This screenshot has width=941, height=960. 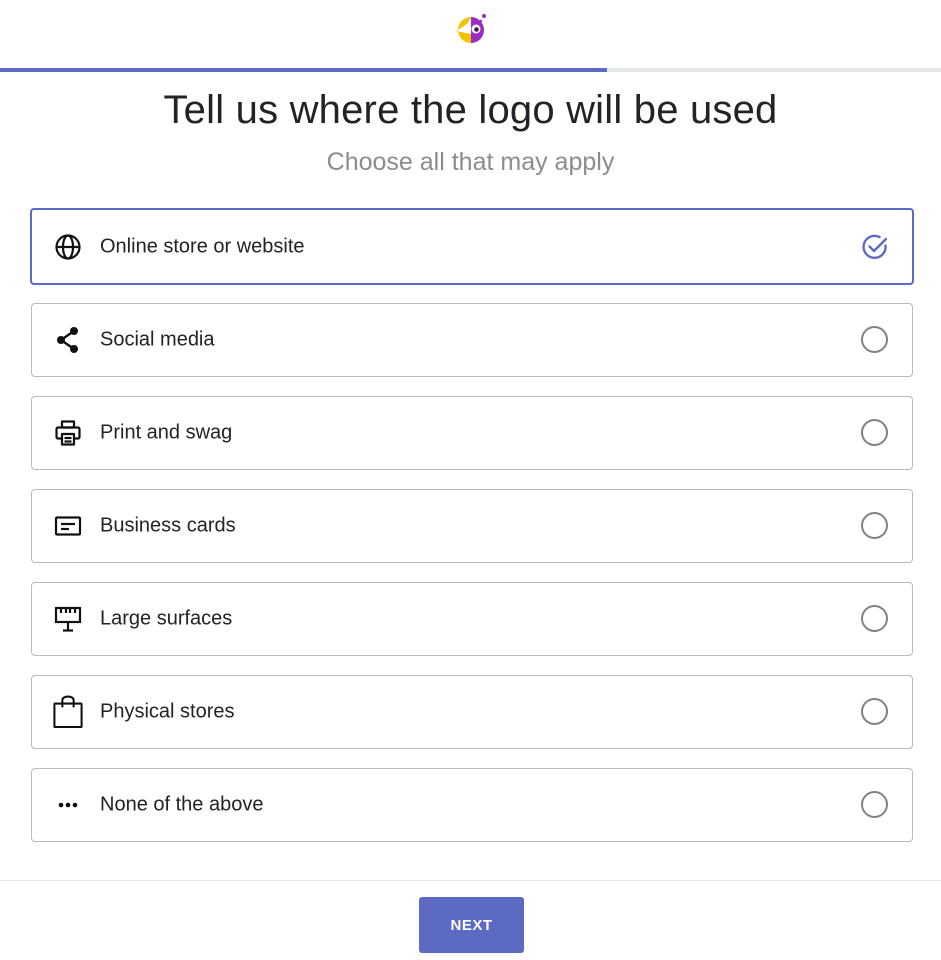 I want to click on option-business-cards: Business cards, so click(x=472, y=526).